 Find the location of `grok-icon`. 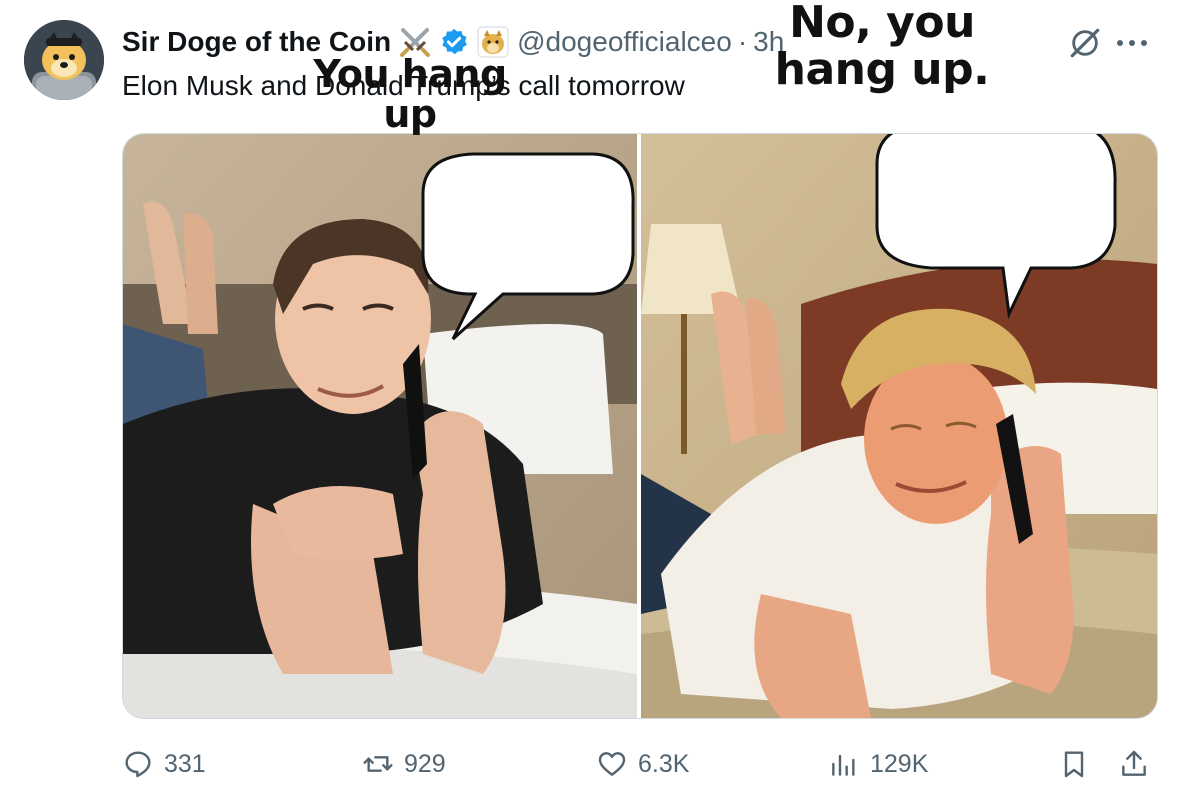

grok-icon is located at coordinates (1085, 45).